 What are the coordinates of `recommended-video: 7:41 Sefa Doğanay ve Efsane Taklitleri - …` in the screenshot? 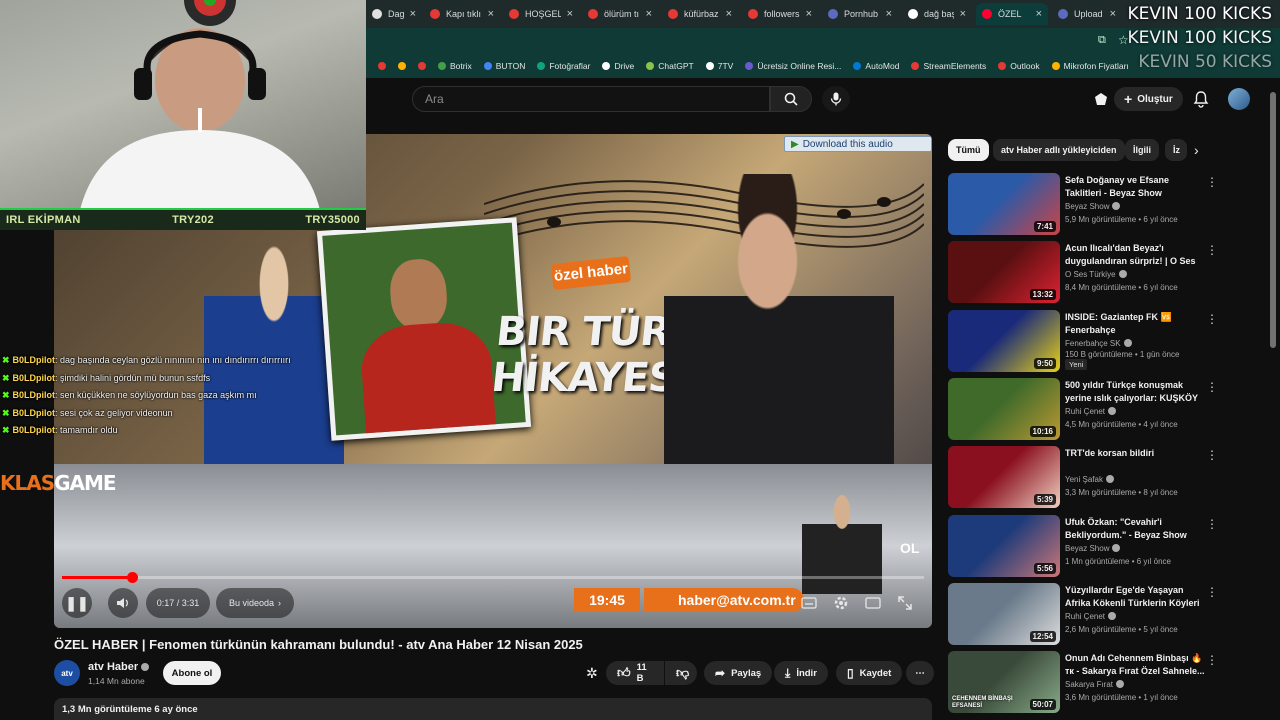 It's located at (1098, 204).